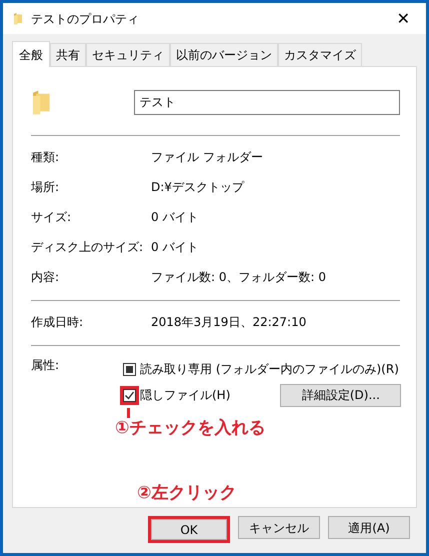  Describe the element at coordinates (238, 277) in the screenshot. I see `property-value: ファイル数: 0、フォルダー数: 0` at that location.